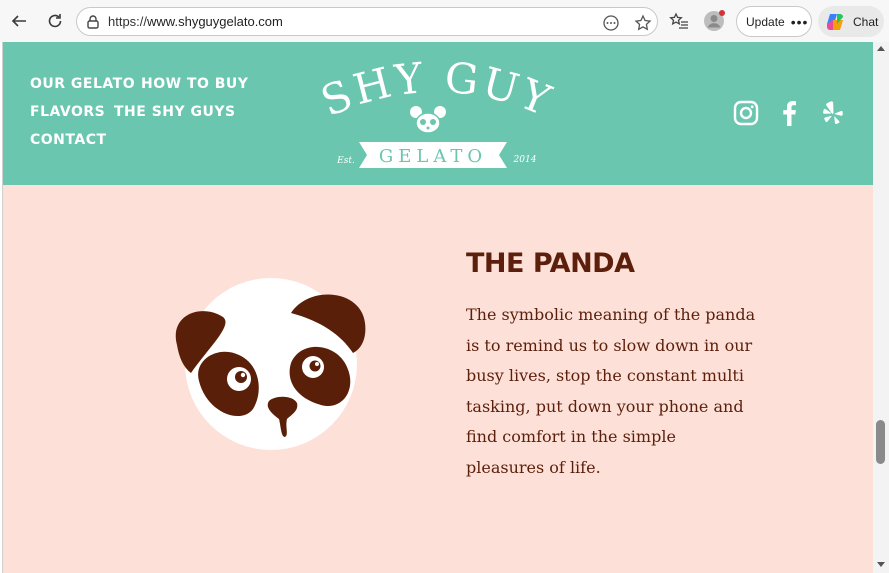 The image size is (889, 573). I want to click on refresh-icon, so click(55, 21).